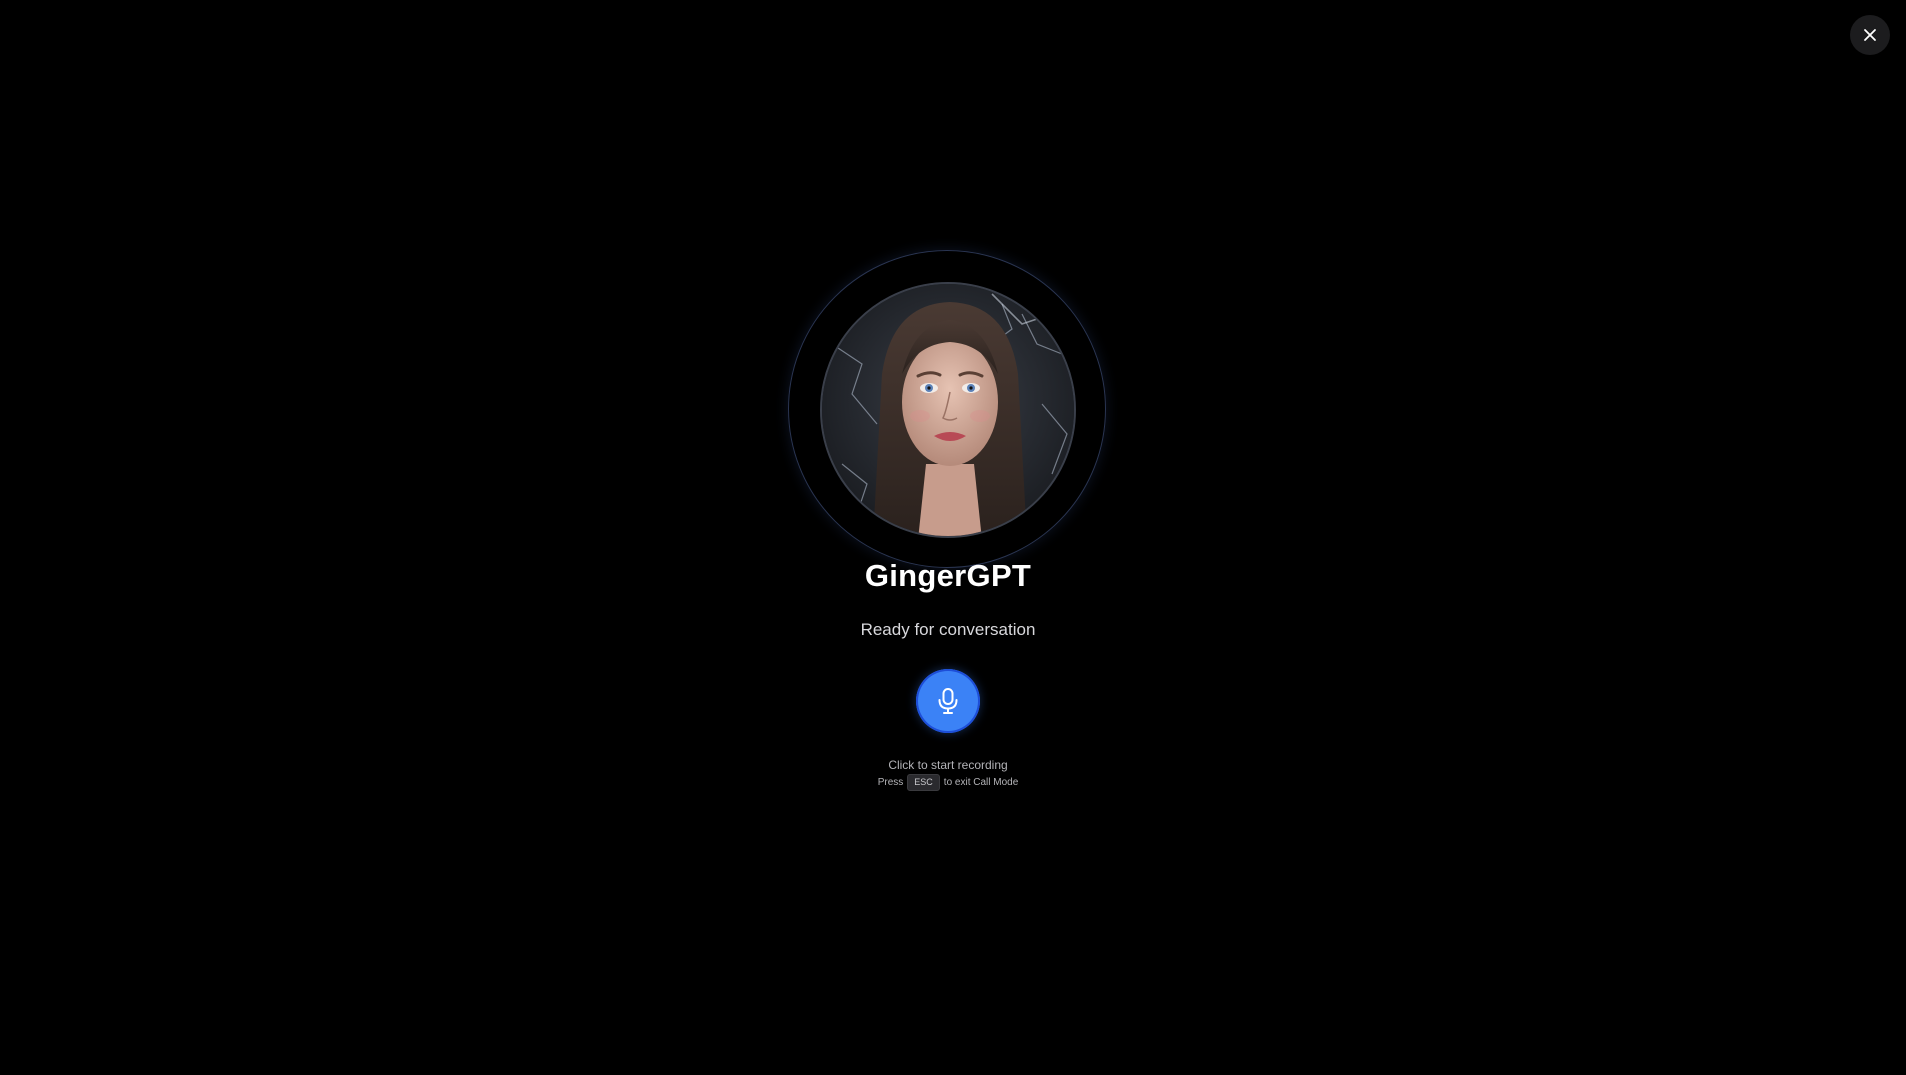 The width and height of the screenshot is (1906, 1075). Describe the element at coordinates (948, 575) in the screenshot. I see `assistant-name: GingerGPT` at that location.